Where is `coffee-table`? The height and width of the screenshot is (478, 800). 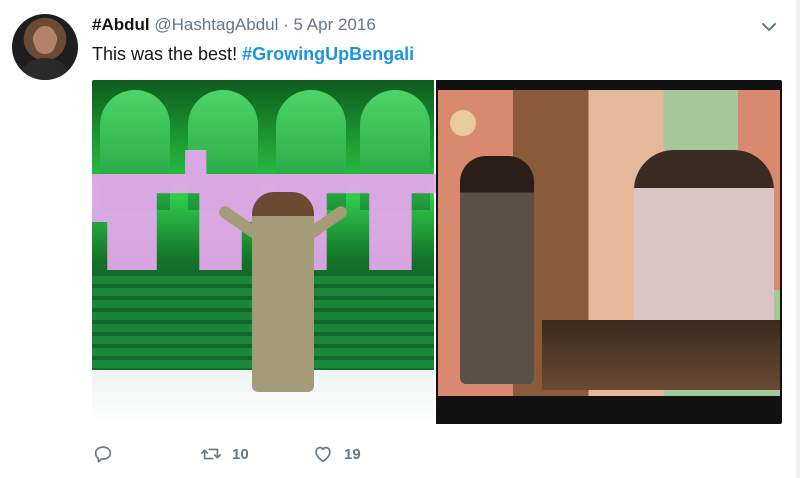 coffee-table is located at coordinates (661, 355).